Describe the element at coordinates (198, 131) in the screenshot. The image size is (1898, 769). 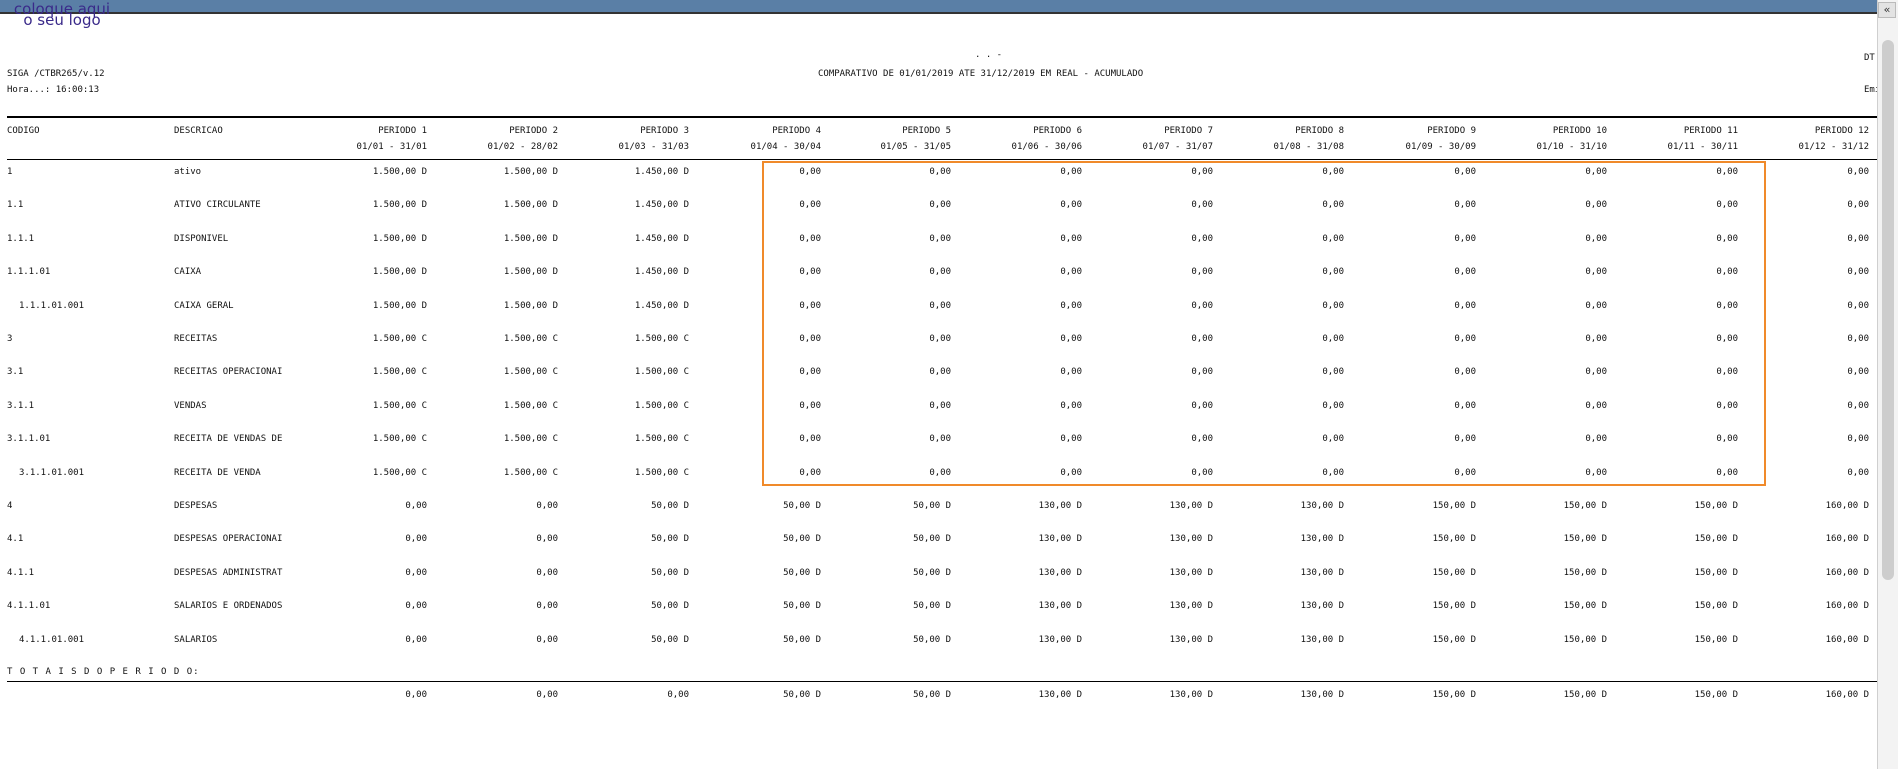
I see `column-header-descricao: DESCRICAO` at that location.